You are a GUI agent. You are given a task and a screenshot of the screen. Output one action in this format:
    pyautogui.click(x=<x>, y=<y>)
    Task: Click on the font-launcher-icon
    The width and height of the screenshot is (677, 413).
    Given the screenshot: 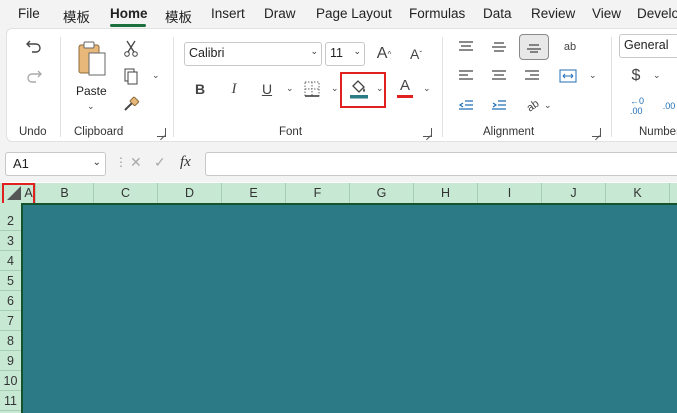 What is the action you would take?
    pyautogui.click(x=427, y=132)
    